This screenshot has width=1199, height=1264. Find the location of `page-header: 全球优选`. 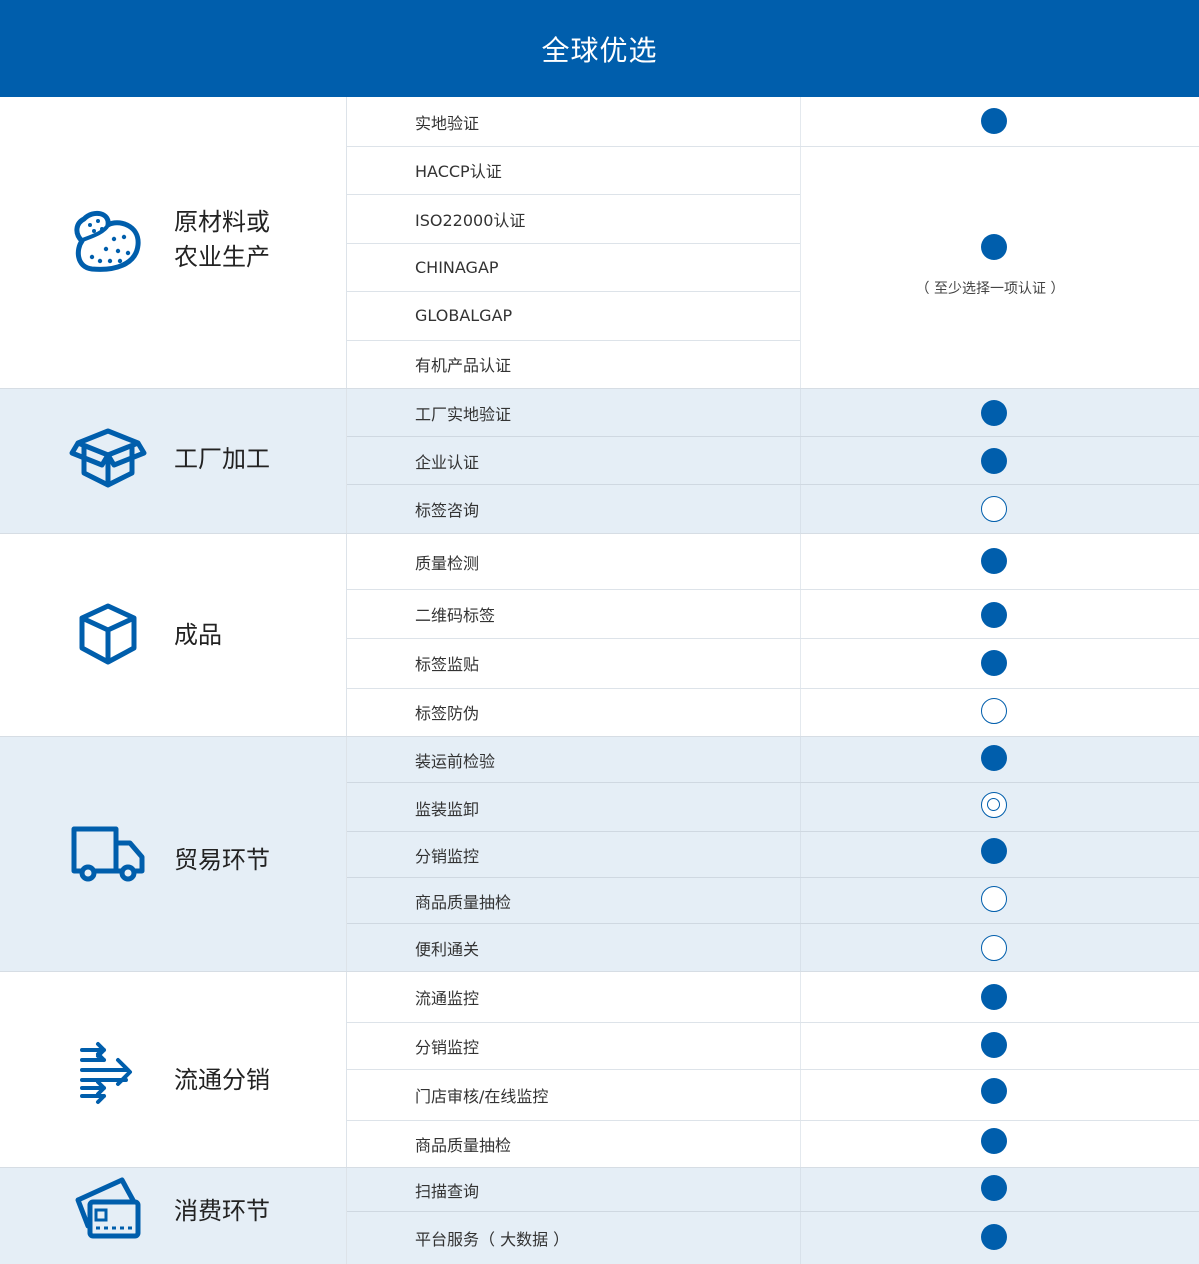

page-header: 全球优选 is located at coordinates (599, 48).